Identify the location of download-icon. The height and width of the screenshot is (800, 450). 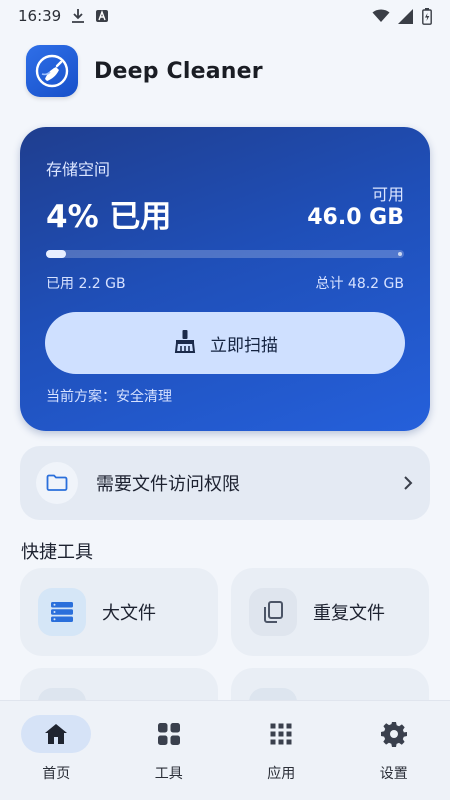
(78, 16).